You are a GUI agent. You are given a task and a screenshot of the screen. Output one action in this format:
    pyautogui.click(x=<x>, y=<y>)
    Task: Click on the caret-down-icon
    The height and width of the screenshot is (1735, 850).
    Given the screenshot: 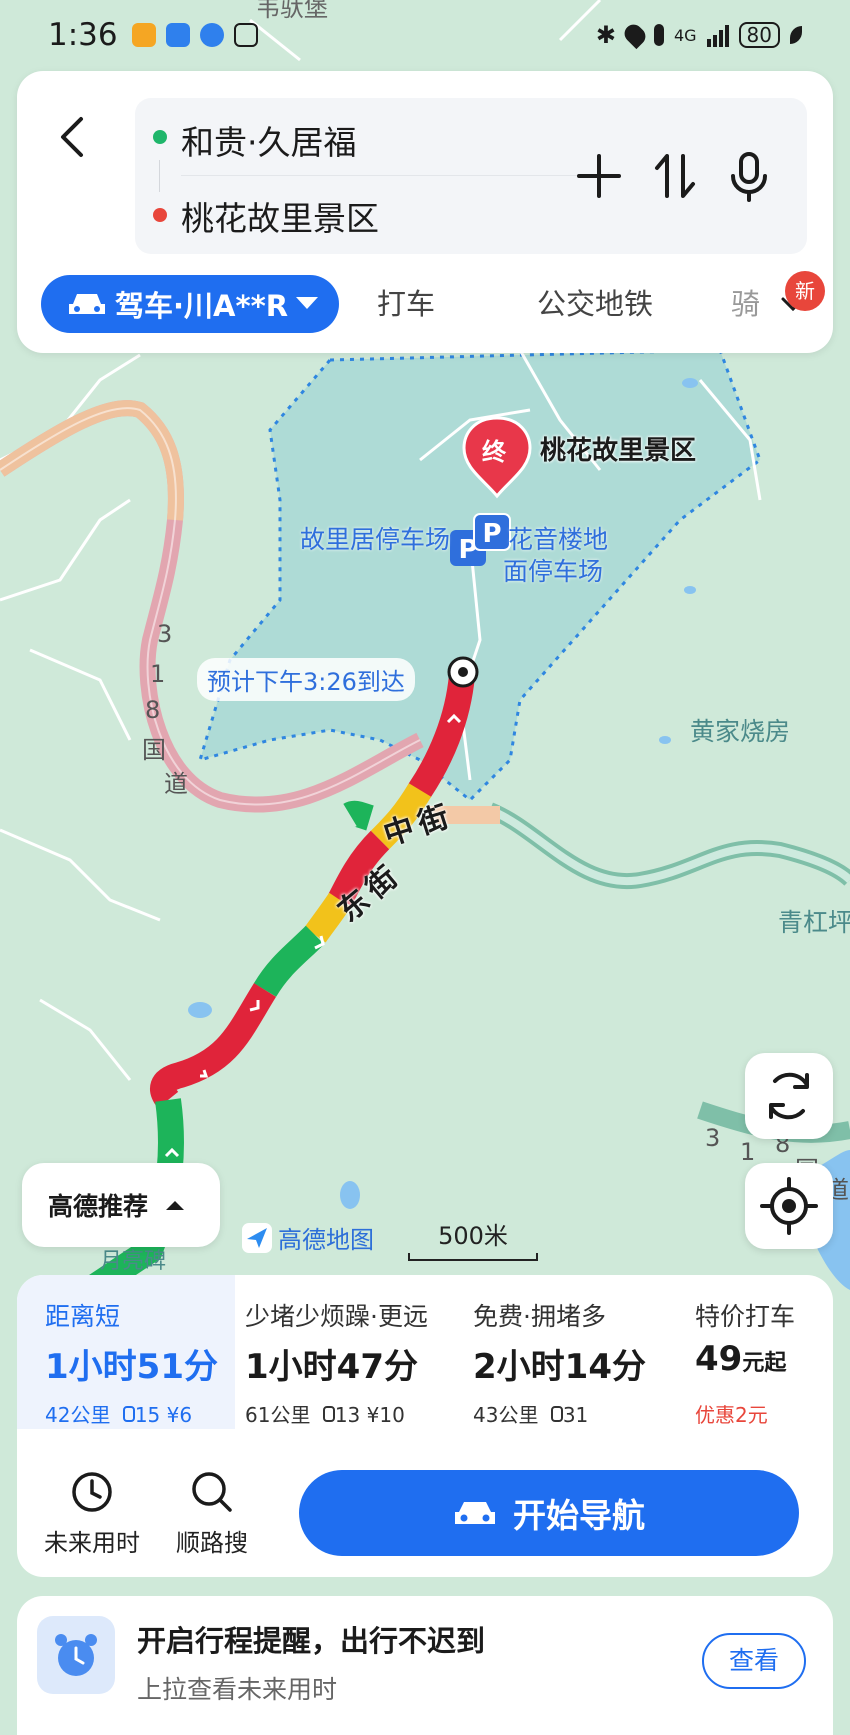 What is the action you would take?
    pyautogui.click(x=307, y=303)
    